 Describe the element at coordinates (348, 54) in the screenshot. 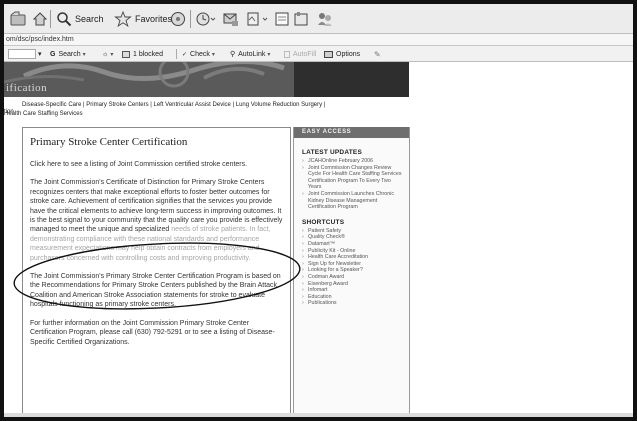

I see `options-label: Options` at that location.